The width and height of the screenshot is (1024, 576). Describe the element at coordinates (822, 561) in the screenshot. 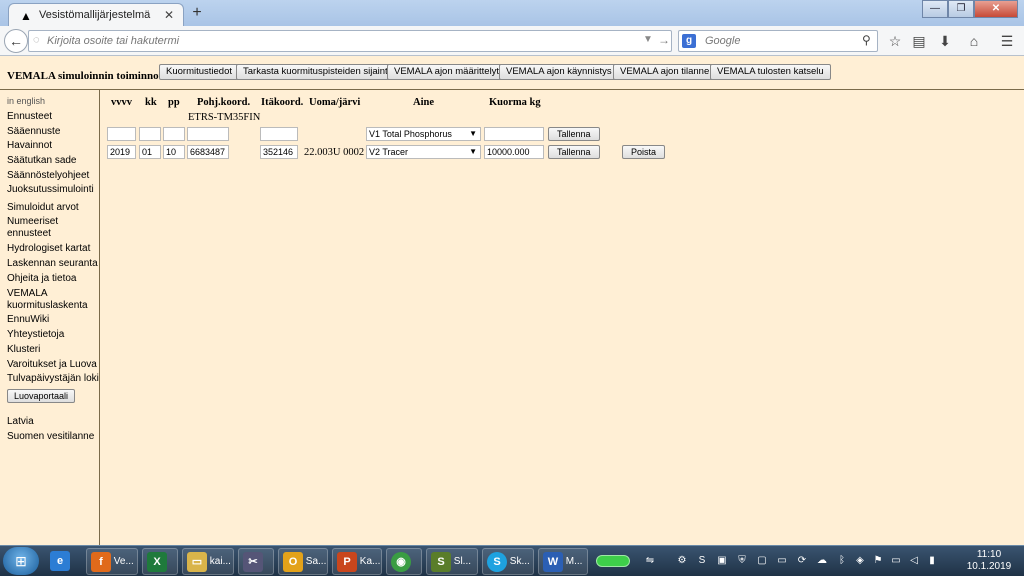

I see `cloud-icon: ☁` at that location.